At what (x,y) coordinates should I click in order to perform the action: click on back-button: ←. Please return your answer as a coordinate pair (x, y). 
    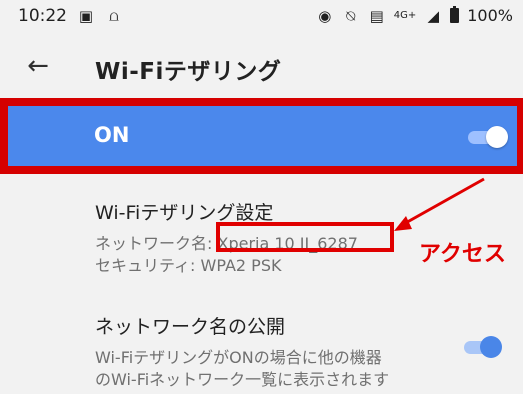
    Looking at the image, I should click on (38, 66).